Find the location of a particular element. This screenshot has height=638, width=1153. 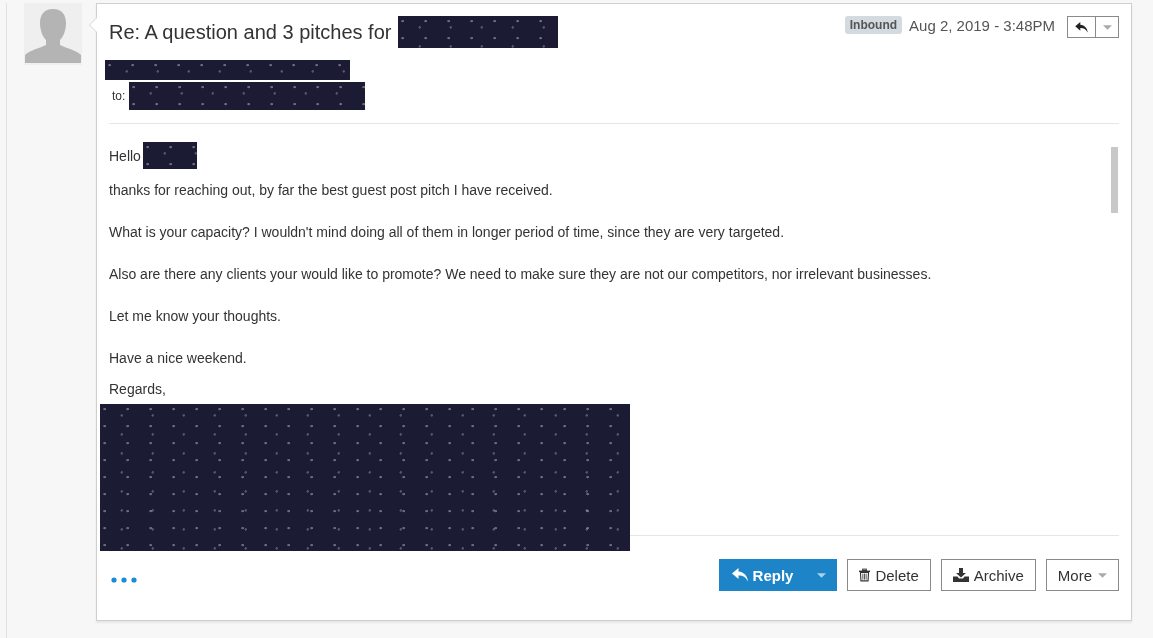

message-paragraph: Also are there any clients your would like to promote? We need to make sure they are not our competitors, nor irrelevant businesses. is located at coordinates (520, 274).